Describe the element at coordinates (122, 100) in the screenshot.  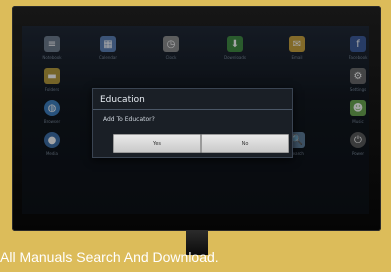
I see `dialog-title: Education` at that location.